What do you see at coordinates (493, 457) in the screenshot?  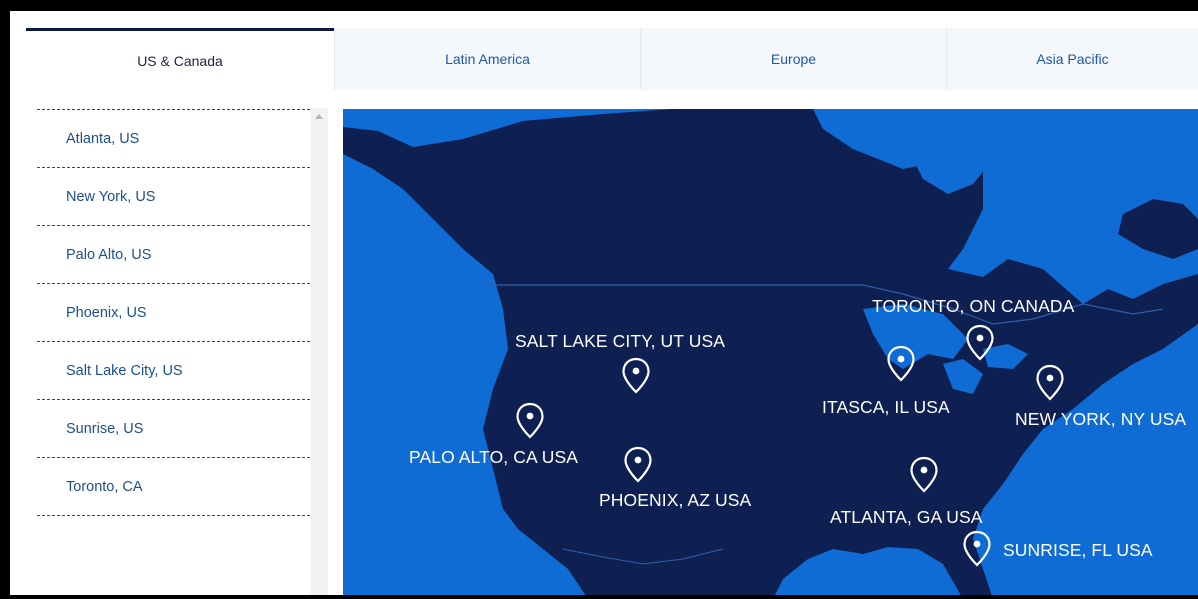 I see `map-label-palo-alto: PALO ALTO, CA USA` at bounding box center [493, 457].